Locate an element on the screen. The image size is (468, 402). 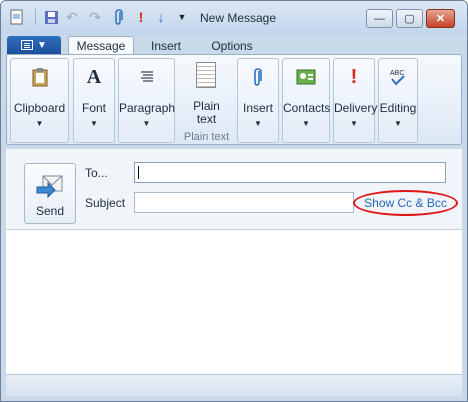
paragraph-label: Paragraph is located at coordinates (147, 108).